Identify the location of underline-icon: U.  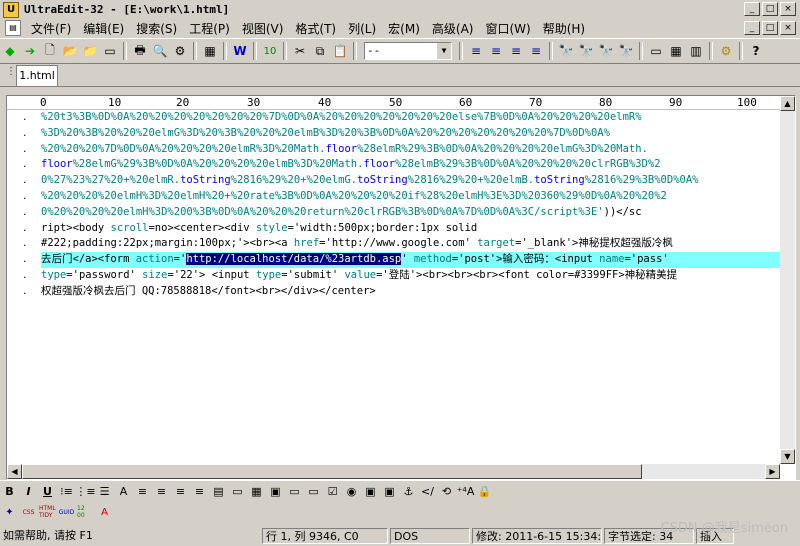
(47, 491).